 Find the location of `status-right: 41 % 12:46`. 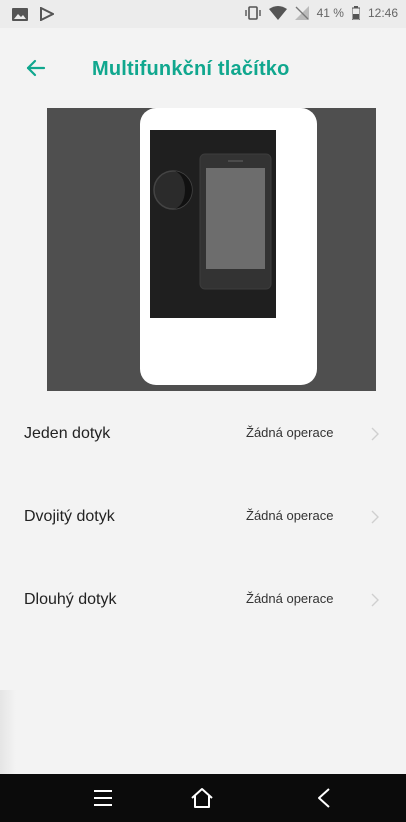

status-right: 41 % 12:46 is located at coordinates (321, 13).